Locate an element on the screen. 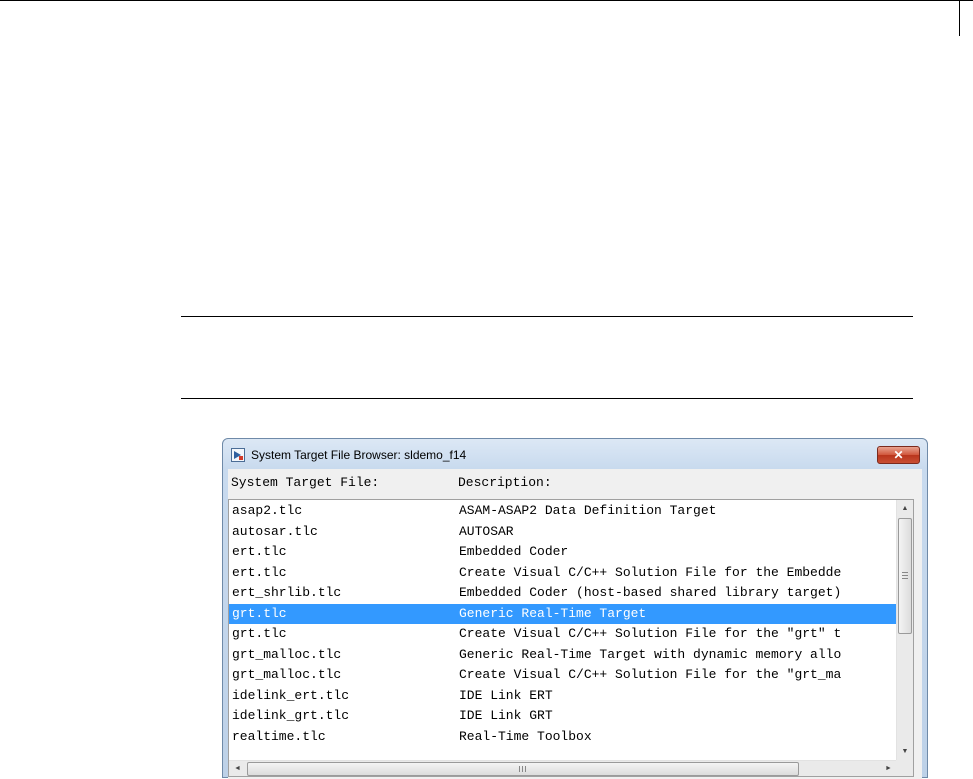 The width and height of the screenshot is (973, 779). page-top-rule is located at coordinates (486, 0).